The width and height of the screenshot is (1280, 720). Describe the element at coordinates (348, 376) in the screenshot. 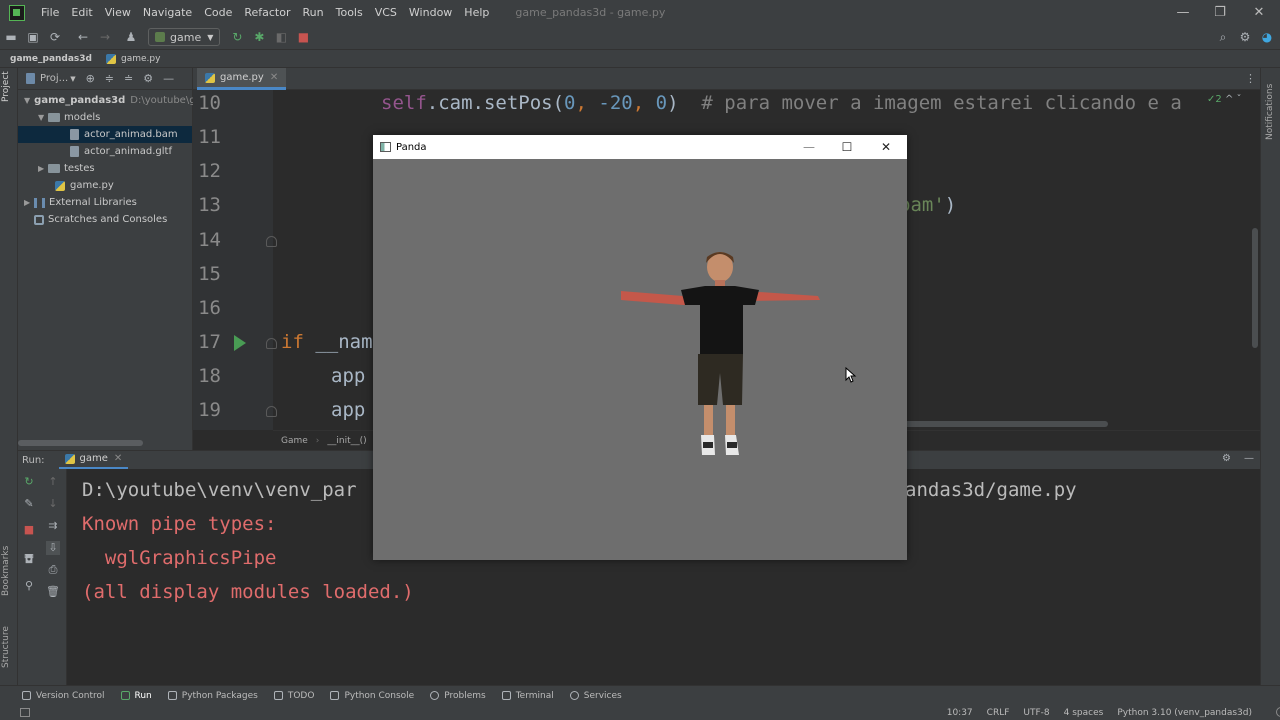

I see `code-line-18: app` at that location.